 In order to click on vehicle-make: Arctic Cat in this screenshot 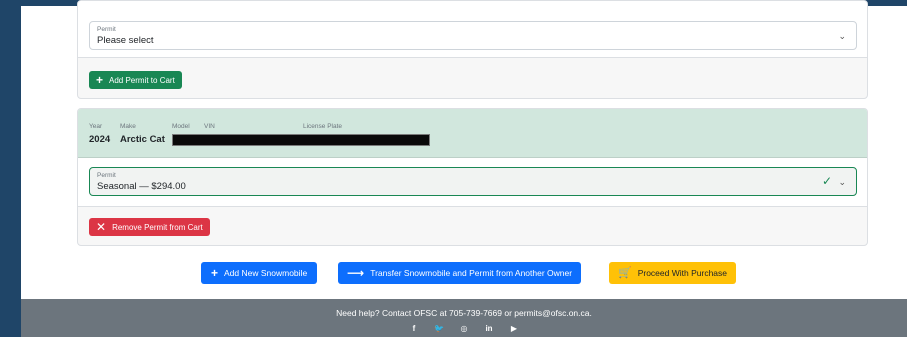, I will do `click(142, 139)`.